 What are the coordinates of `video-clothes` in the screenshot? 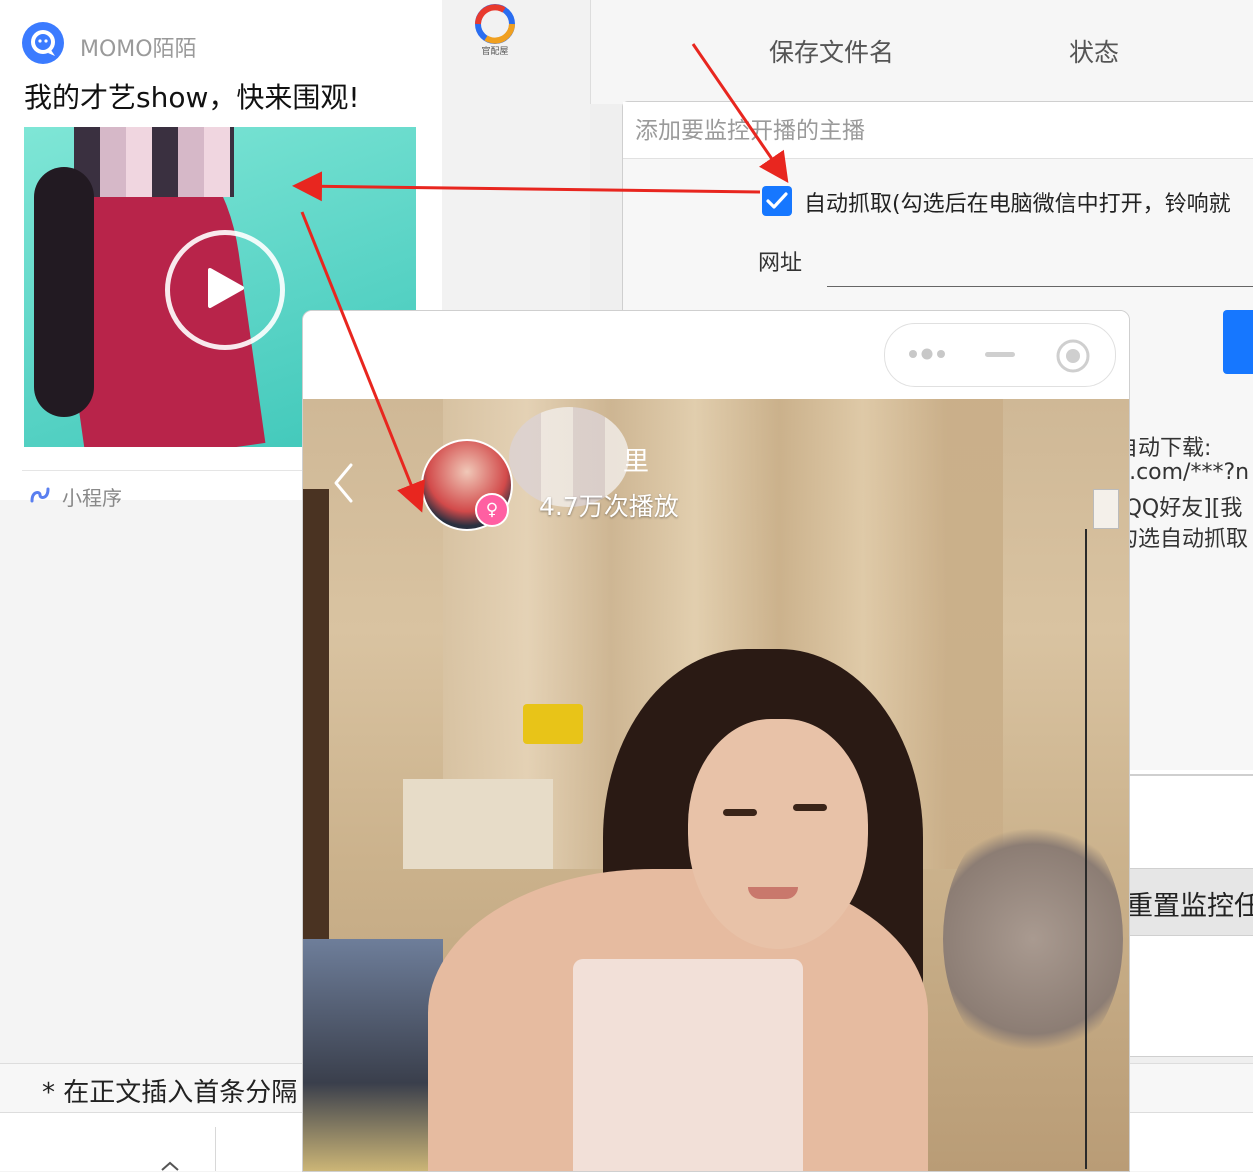 It's located at (373, 1055).